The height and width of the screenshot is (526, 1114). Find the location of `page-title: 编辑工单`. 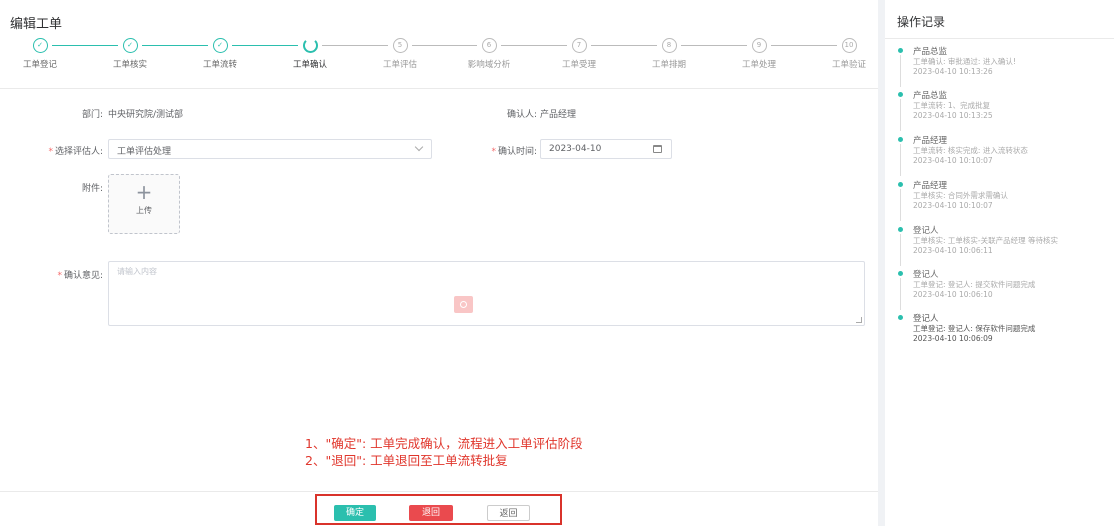

page-title: 编辑工单 is located at coordinates (36, 24).